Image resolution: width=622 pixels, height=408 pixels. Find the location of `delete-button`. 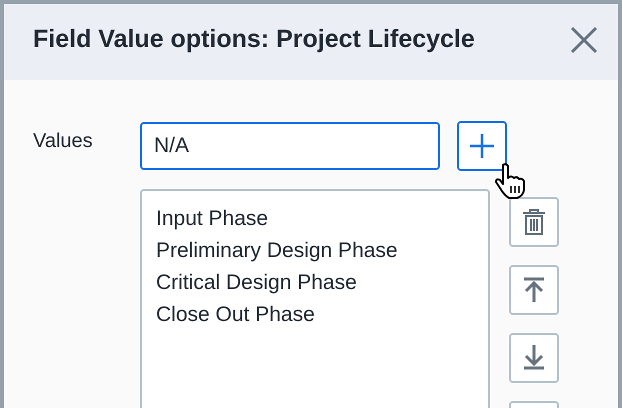

delete-button is located at coordinates (534, 222).